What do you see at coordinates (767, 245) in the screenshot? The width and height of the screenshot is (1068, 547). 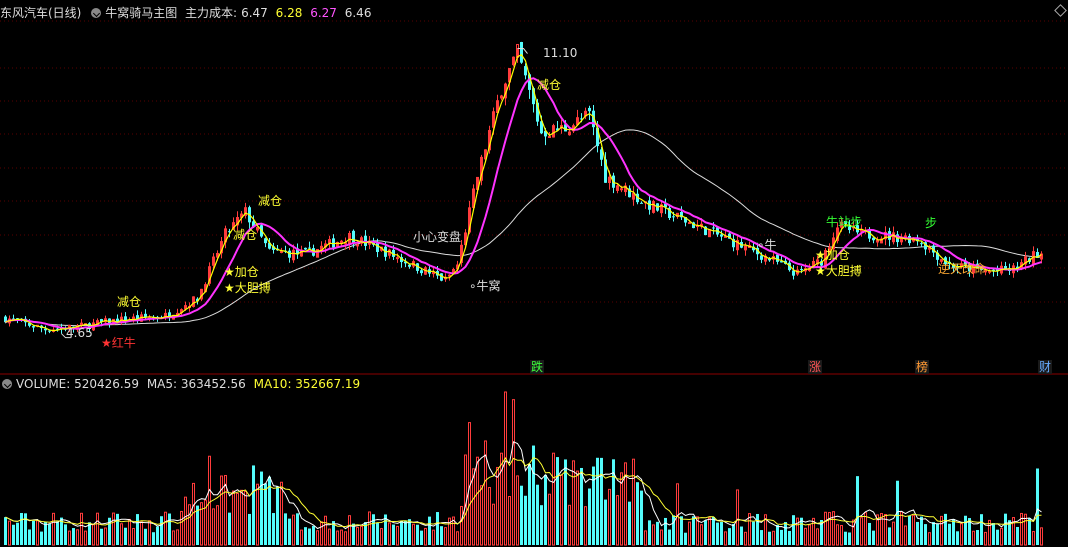 I see `niuwo-label: ∘牛` at bounding box center [767, 245].